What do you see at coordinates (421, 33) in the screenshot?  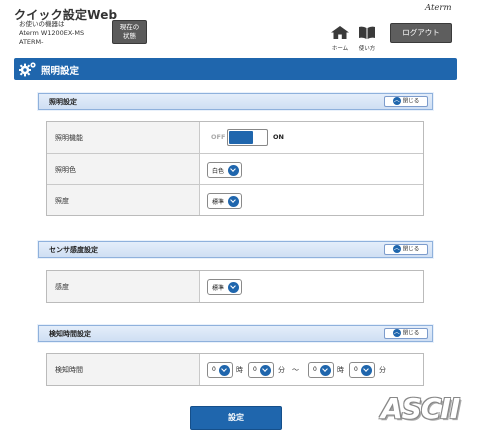 I see `logout-button: ログアウト` at bounding box center [421, 33].